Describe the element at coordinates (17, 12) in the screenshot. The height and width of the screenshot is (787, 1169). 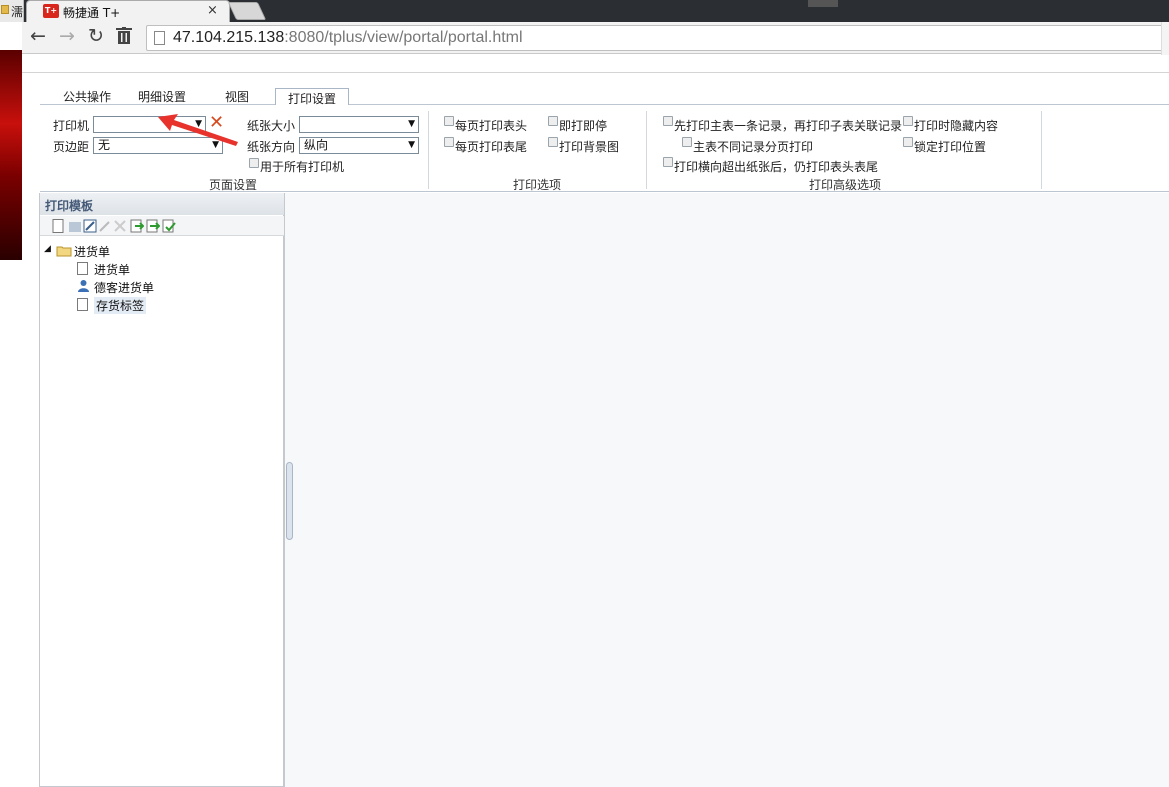
I see `tab-label: 濡` at that location.